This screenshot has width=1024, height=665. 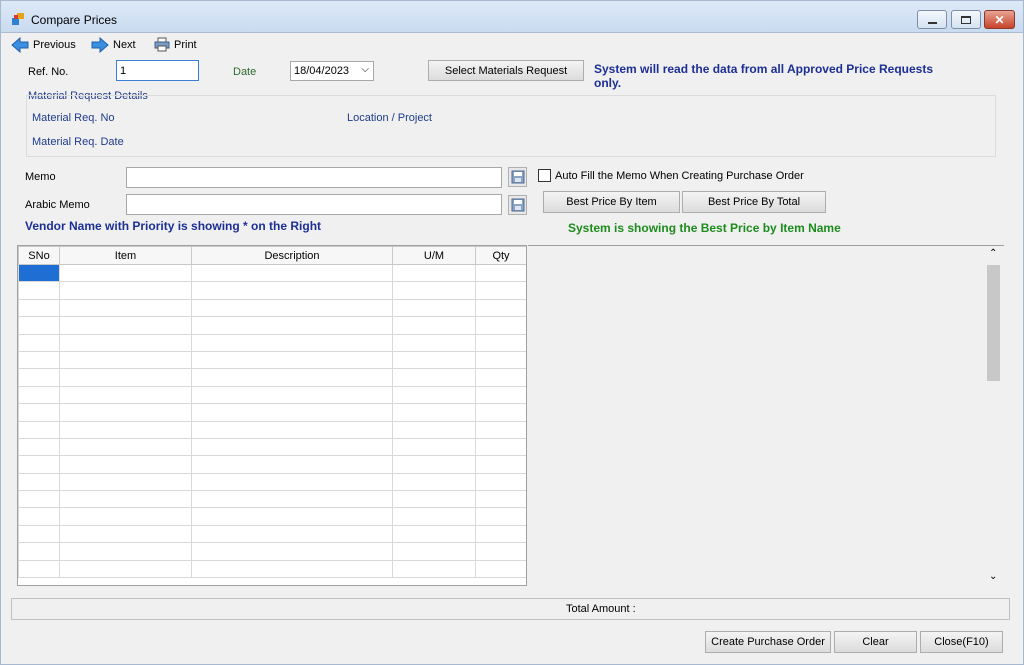 I want to click on column-header-description: Description, so click(x=292, y=255).